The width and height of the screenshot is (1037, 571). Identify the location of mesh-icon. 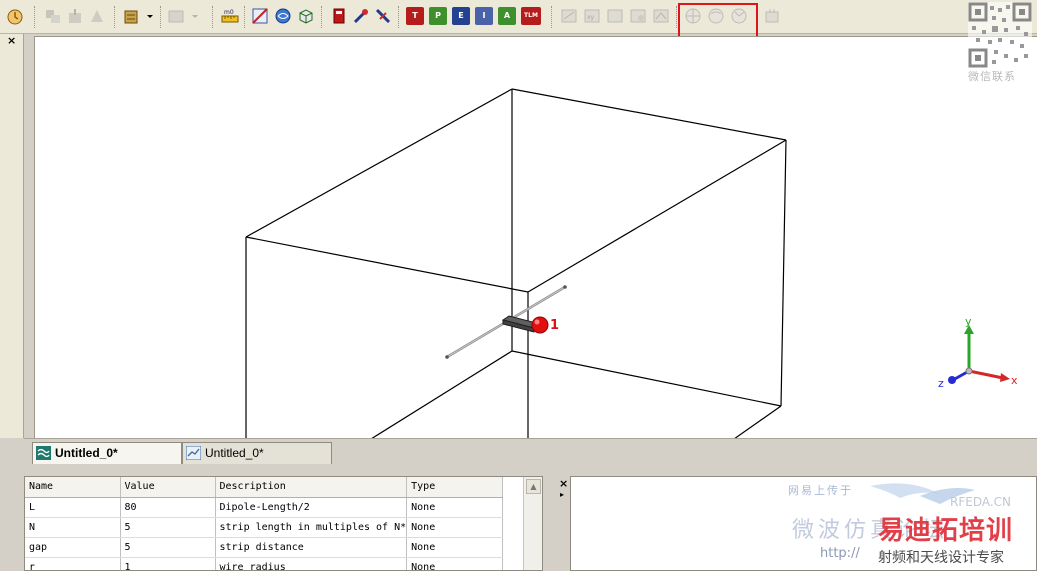
(260, 16).